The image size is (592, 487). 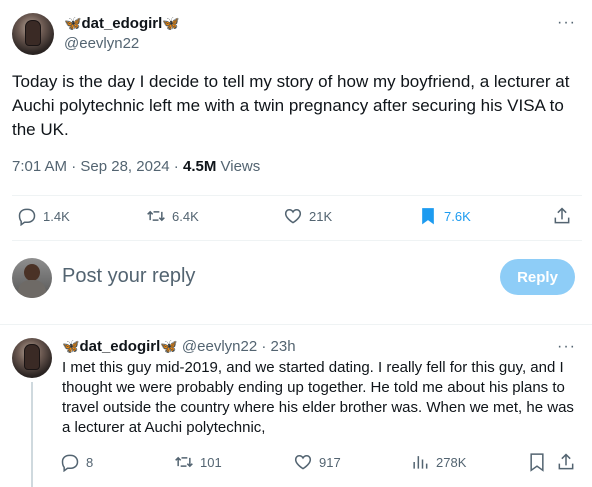 I want to click on reply-author-avatar, so click(x=32, y=358).